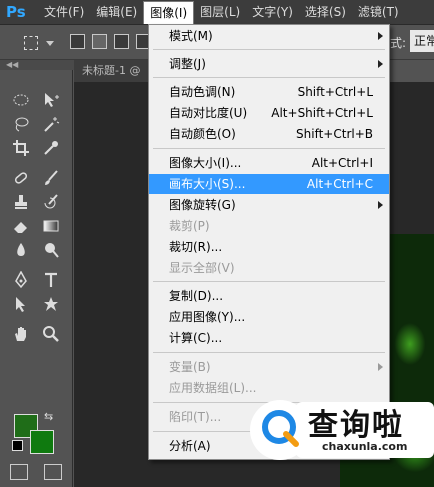 Image resolution: width=434 pixels, height=487 pixels. I want to click on shape-icon, so click(51, 304).